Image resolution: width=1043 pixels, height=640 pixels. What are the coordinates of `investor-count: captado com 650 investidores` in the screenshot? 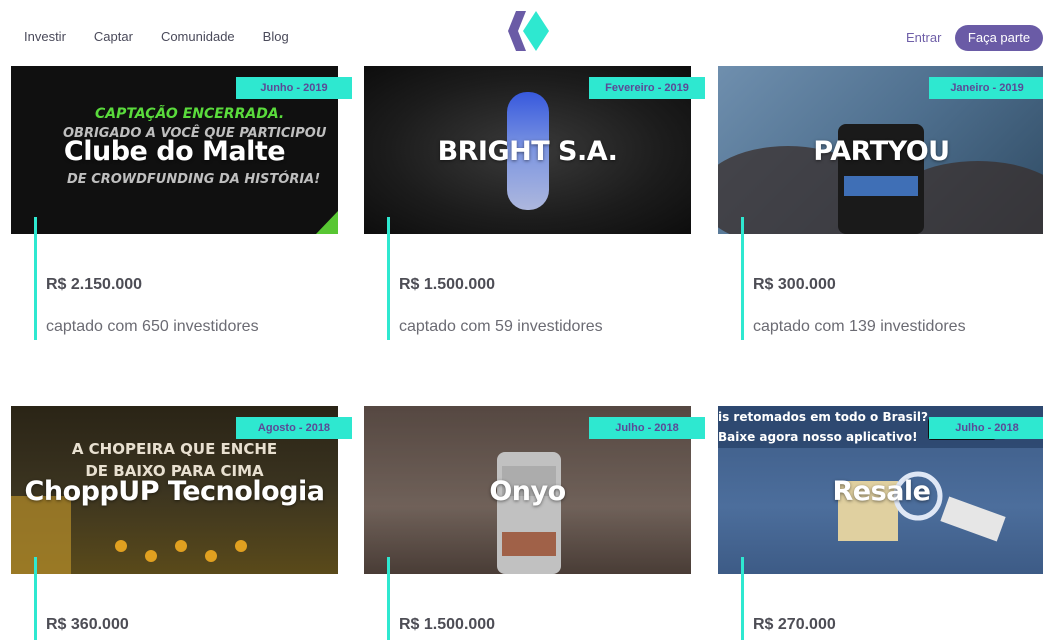 It's located at (152, 326).